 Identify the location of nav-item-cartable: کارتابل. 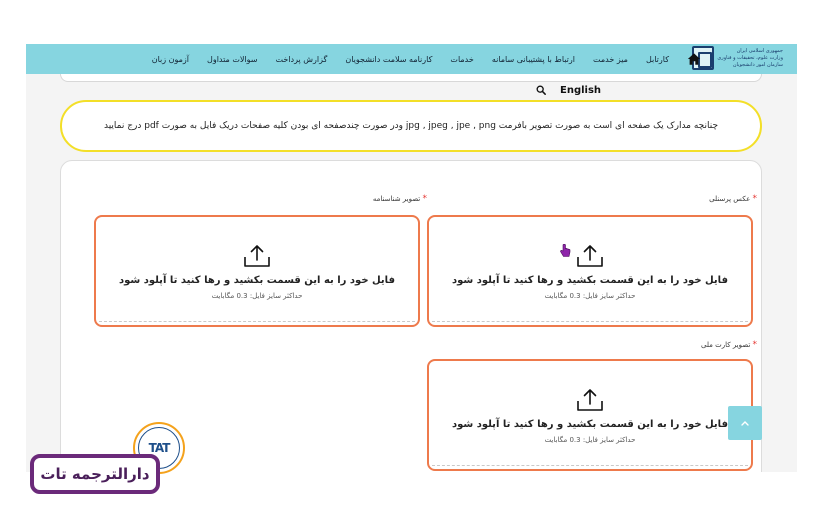
(657, 59).